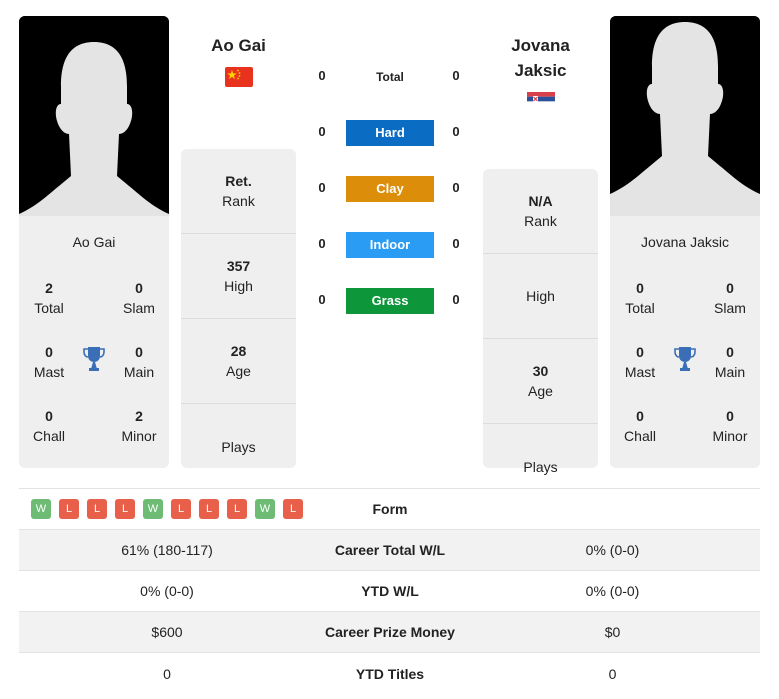 This screenshot has height=699, width=779. What do you see at coordinates (94, 373) in the screenshot?
I see `player1-titles: 2 Total 0 Slam 0 Mast 0 Main 0 Chall 2 Minor` at bounding box center [94, 373].